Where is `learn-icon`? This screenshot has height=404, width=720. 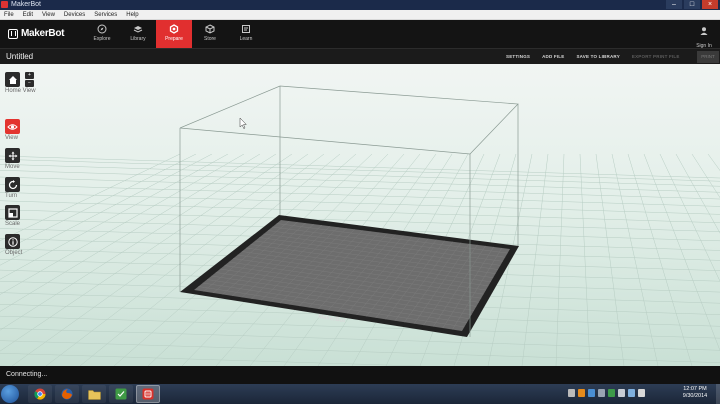
learn-icon is located at coordinates (246, 29).